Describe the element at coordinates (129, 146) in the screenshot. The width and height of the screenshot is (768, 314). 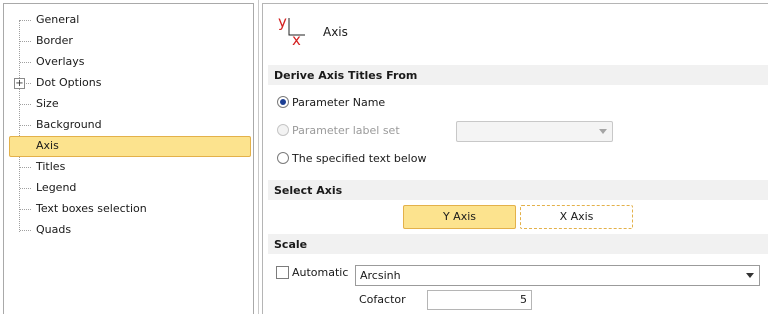
I see `tree-item-axis: Axis` at that location.